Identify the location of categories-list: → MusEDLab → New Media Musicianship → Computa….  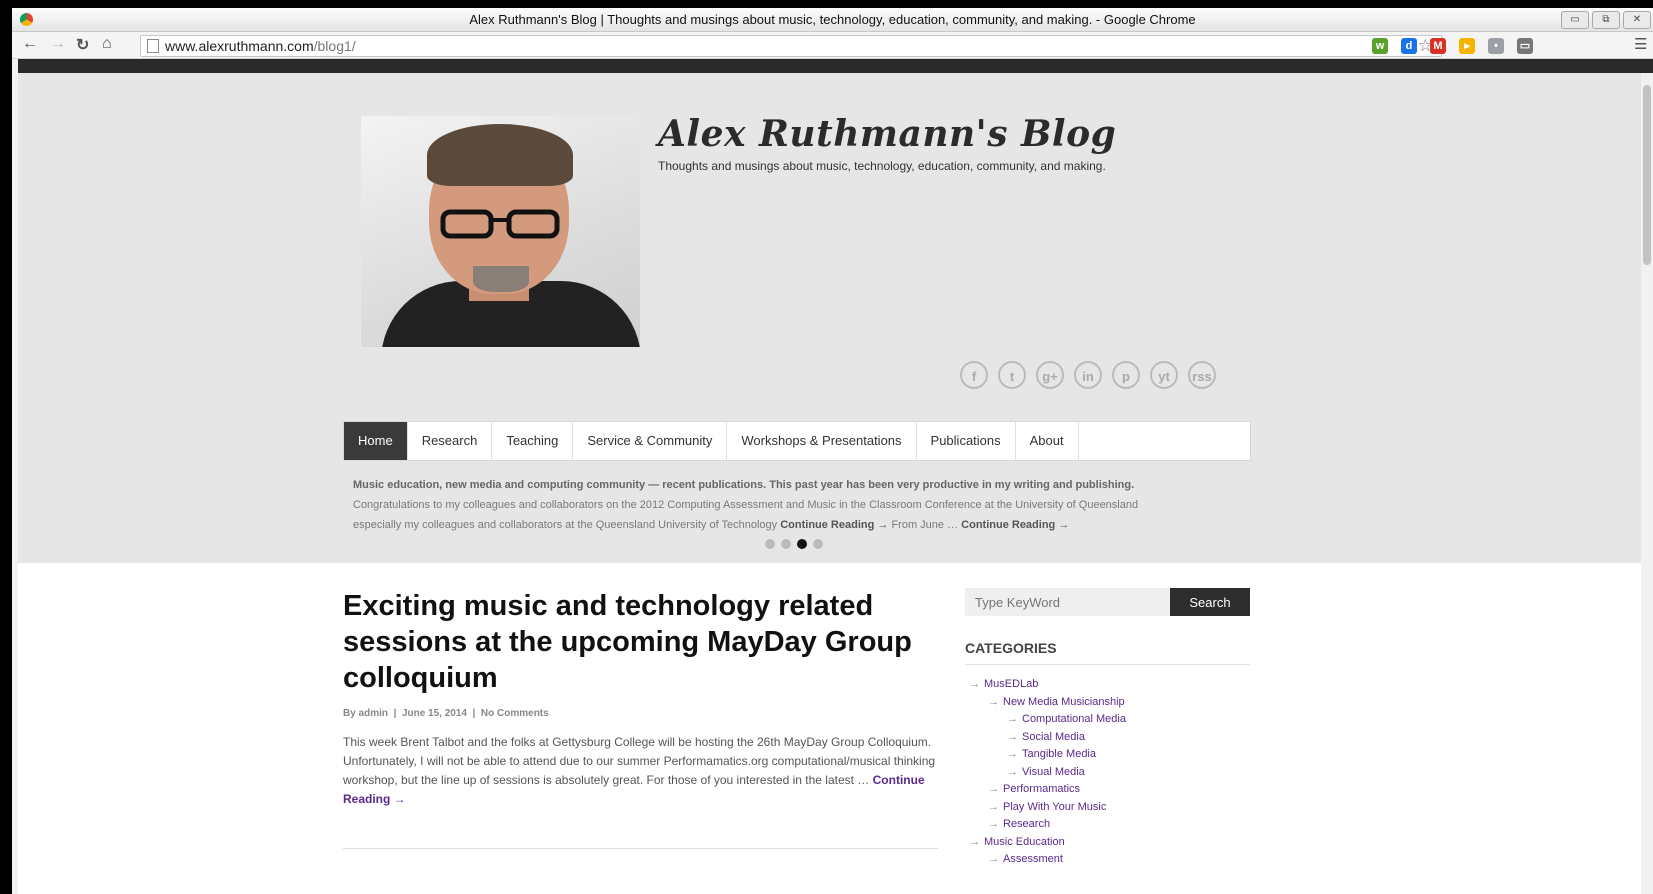
(1107, 772).